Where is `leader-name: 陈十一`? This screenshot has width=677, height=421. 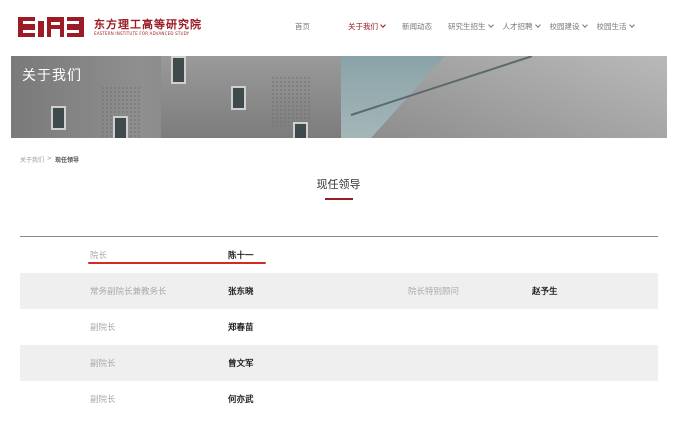 leader-name: 陈十一 is located at coordinates (241, 256).